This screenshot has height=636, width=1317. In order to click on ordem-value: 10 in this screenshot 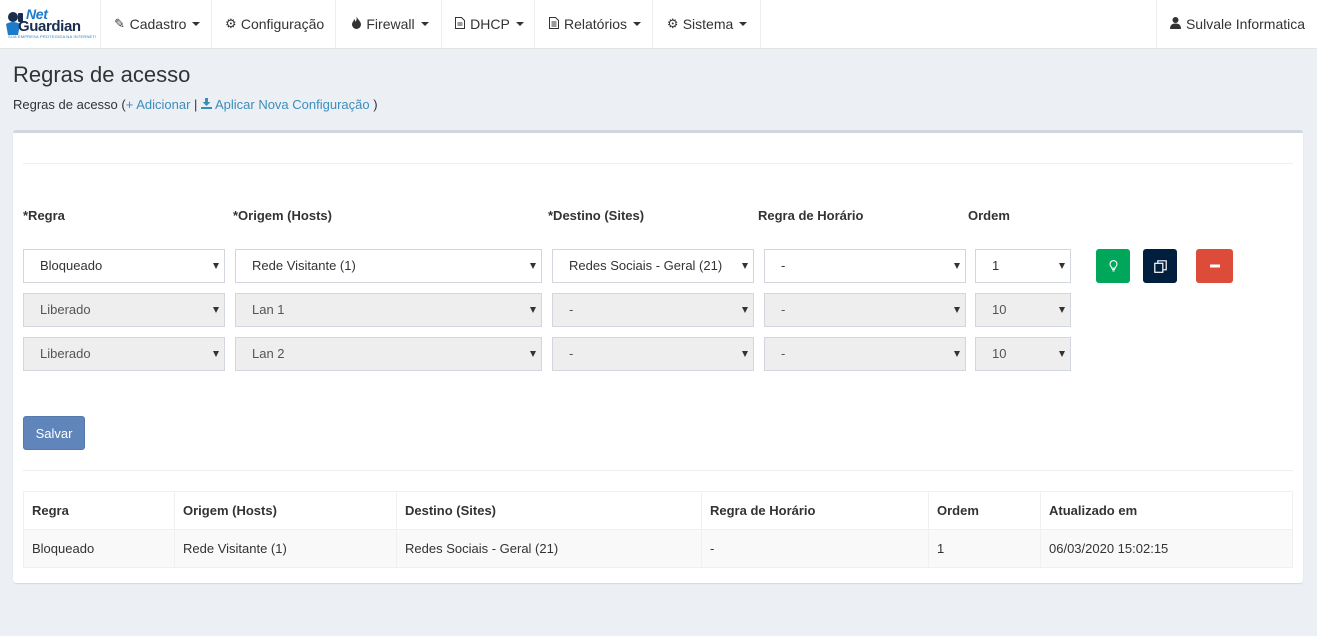, I will do `click(999, 309)`.